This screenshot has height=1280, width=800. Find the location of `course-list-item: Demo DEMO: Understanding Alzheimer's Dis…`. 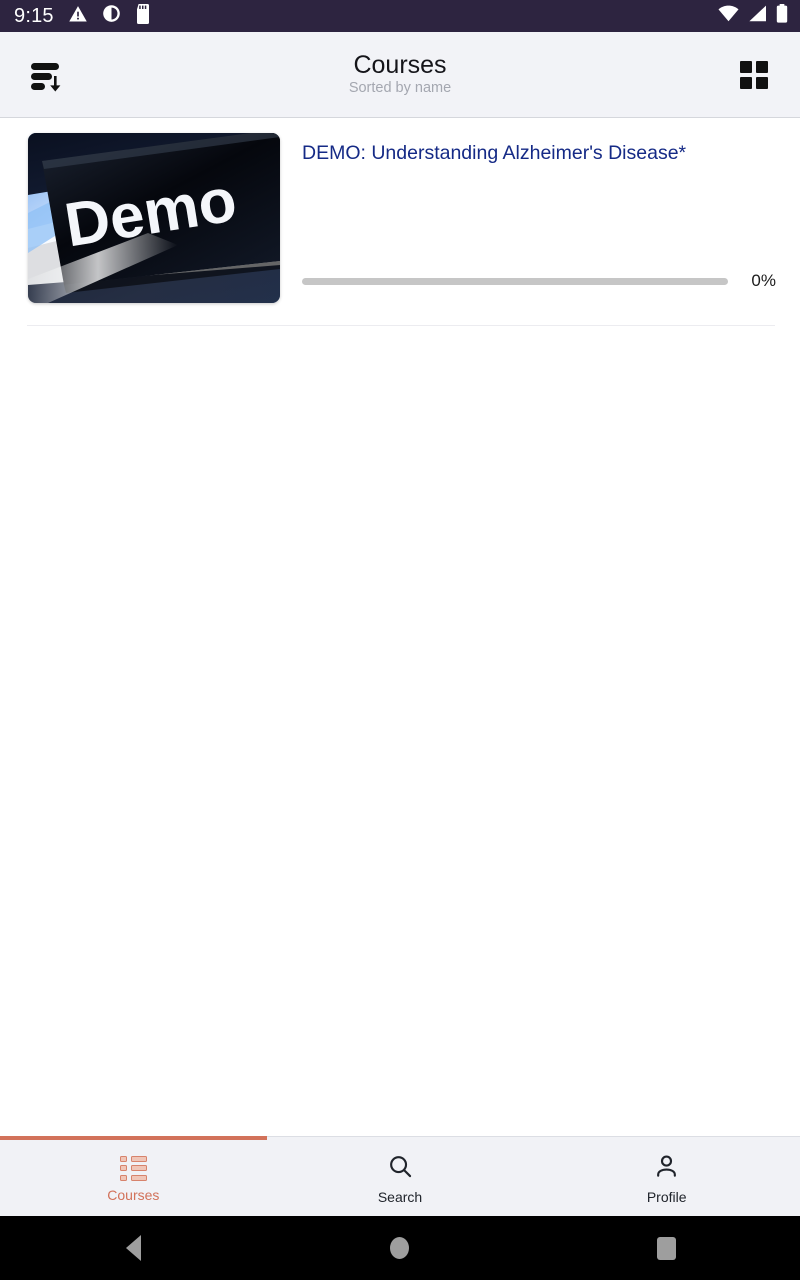

course-list-item: Demo DEMO: Understanding Alzheimer's Dis… is located at coordinates (400, 210).